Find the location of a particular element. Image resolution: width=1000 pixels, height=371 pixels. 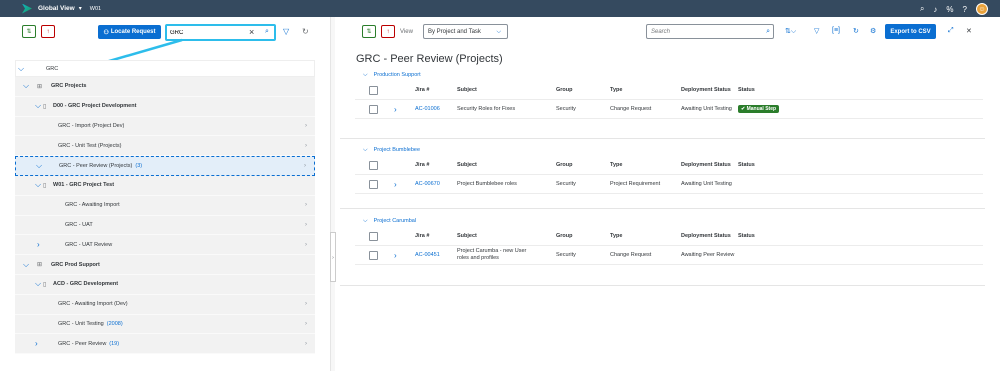

collapse-all-button: ↑ is located at coordinates (48, 31).